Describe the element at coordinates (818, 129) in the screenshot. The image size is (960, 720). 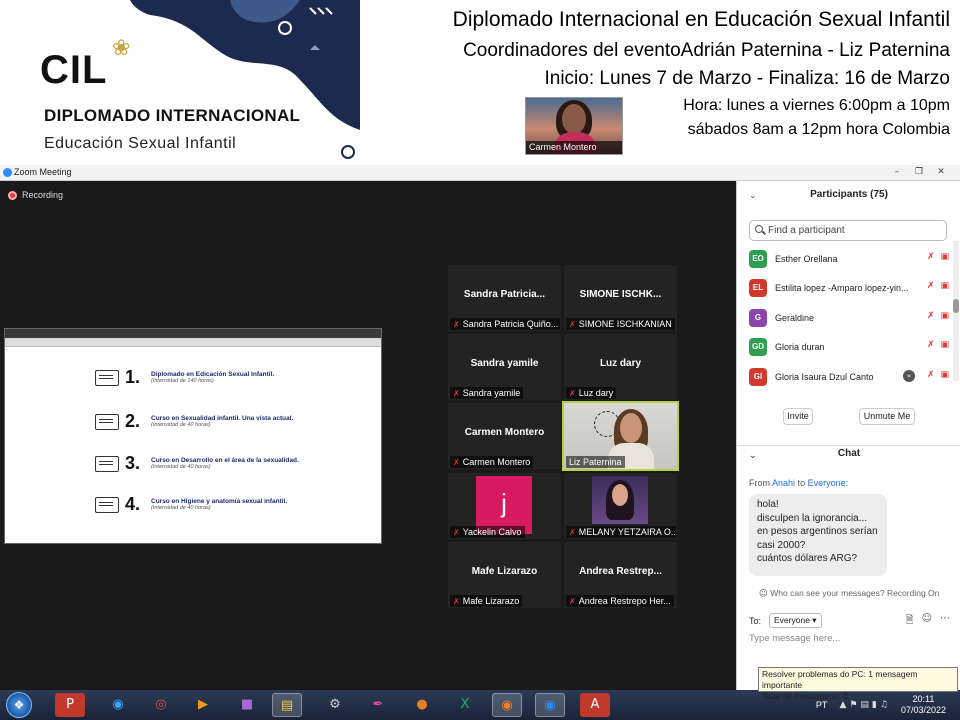
I see `event-hours-saturday: sábados 8am a 12pm hora Colombia` at that location.